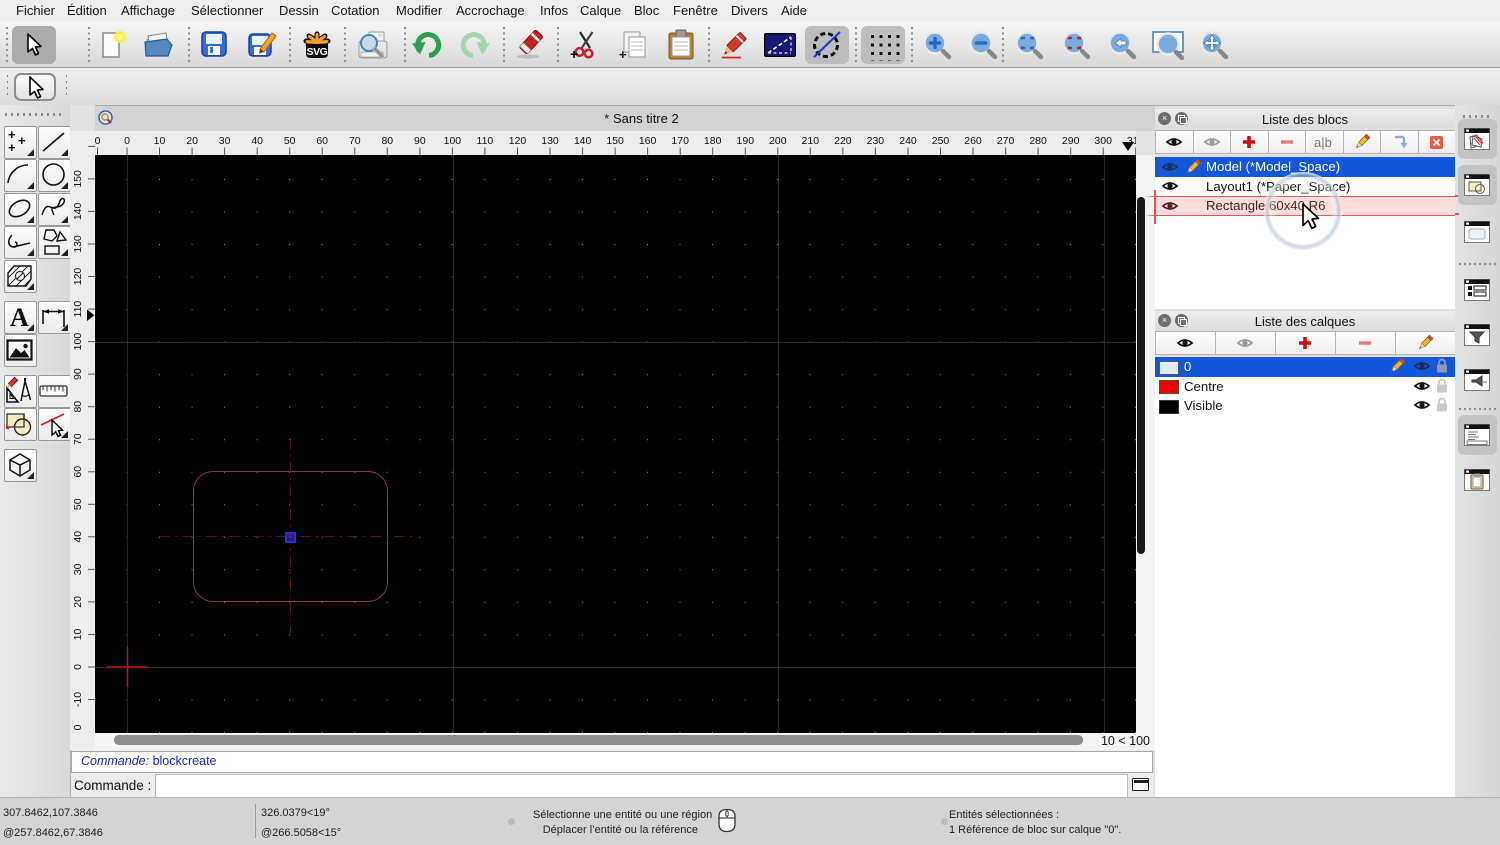  What do you see at coordinates (811, 141) in the screenshot?
I see `svg-text: 210` at bounding box center [811, 141].